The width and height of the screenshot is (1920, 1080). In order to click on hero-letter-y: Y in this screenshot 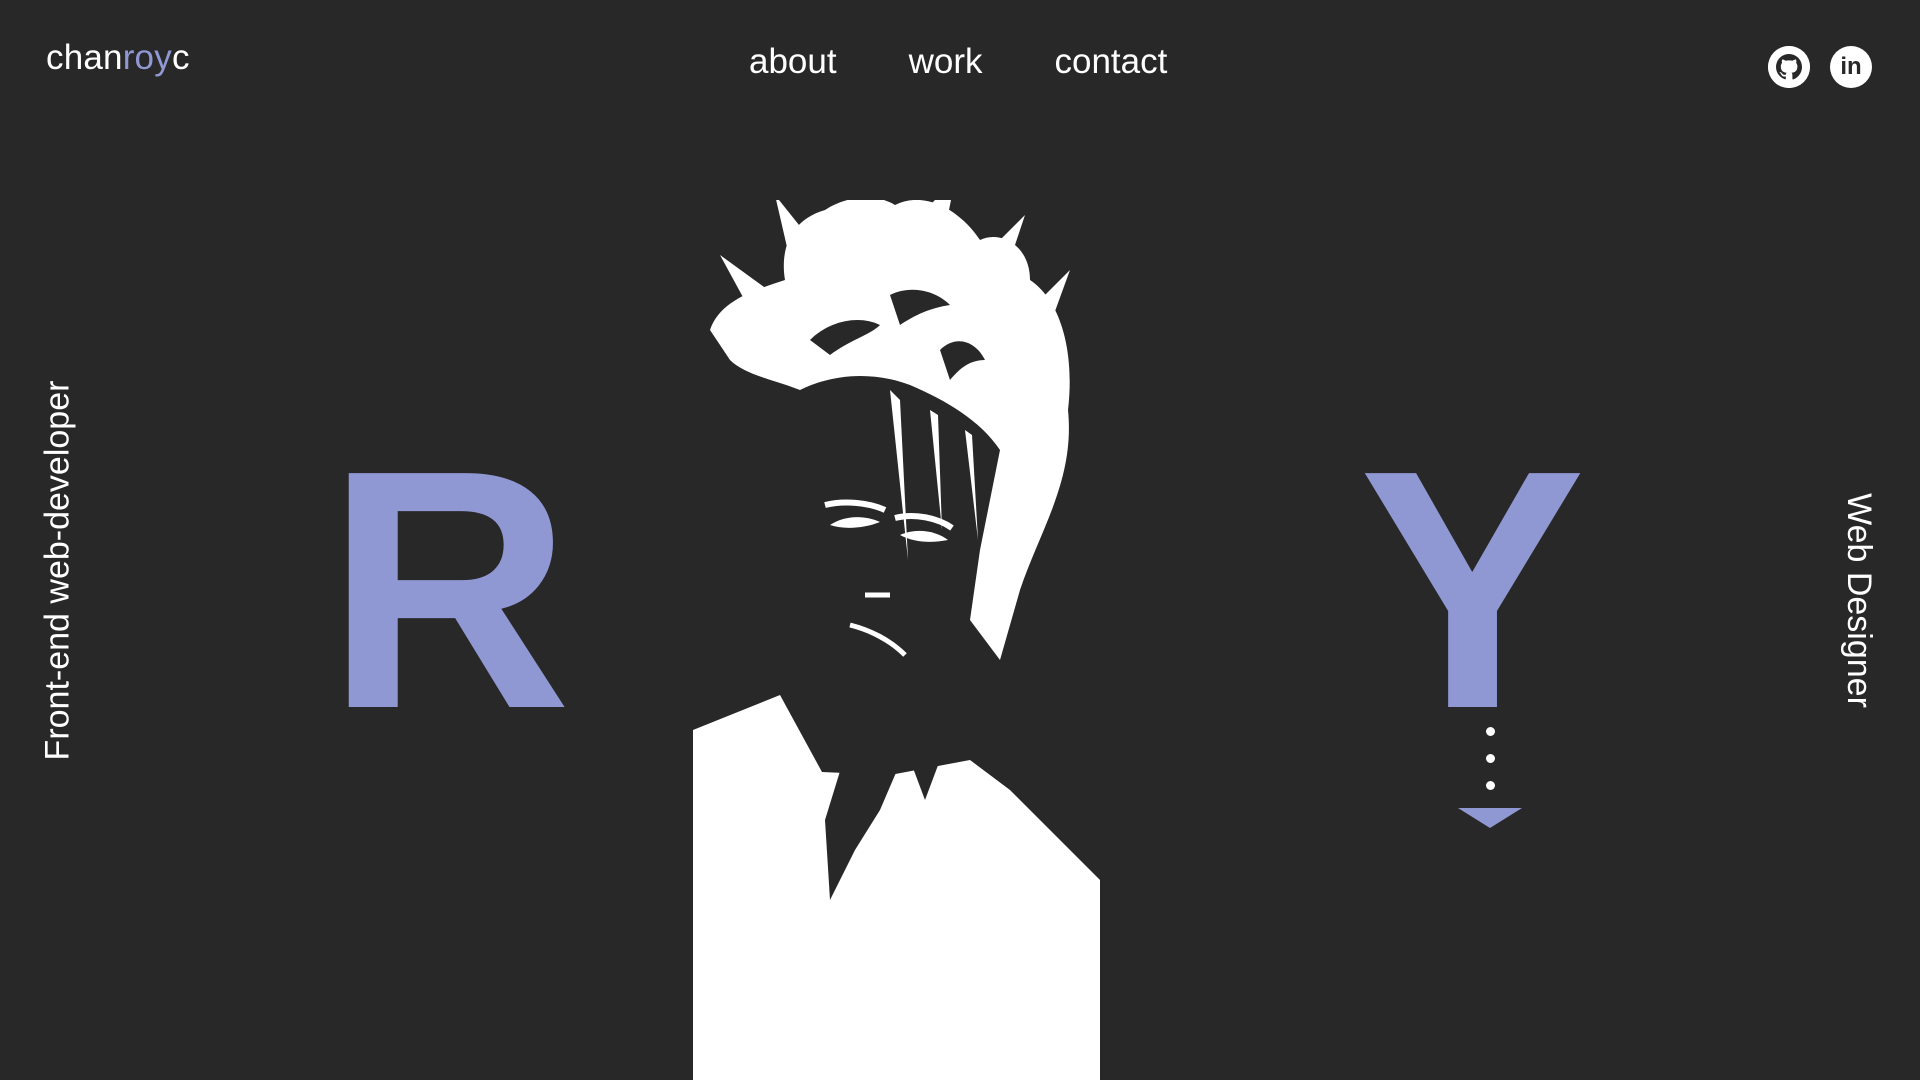, I will do `click(1472, 590)`.